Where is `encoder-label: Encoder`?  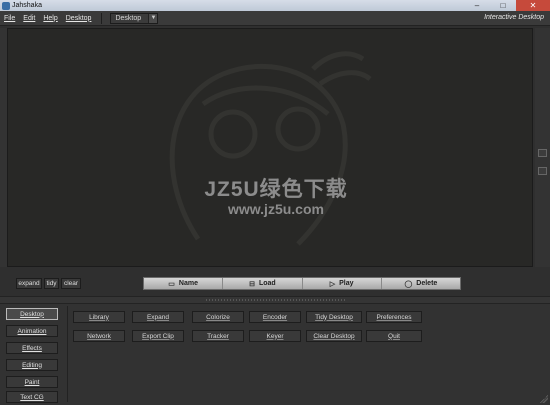 encoder-label: Encoder is located at coordinates (275, 317).